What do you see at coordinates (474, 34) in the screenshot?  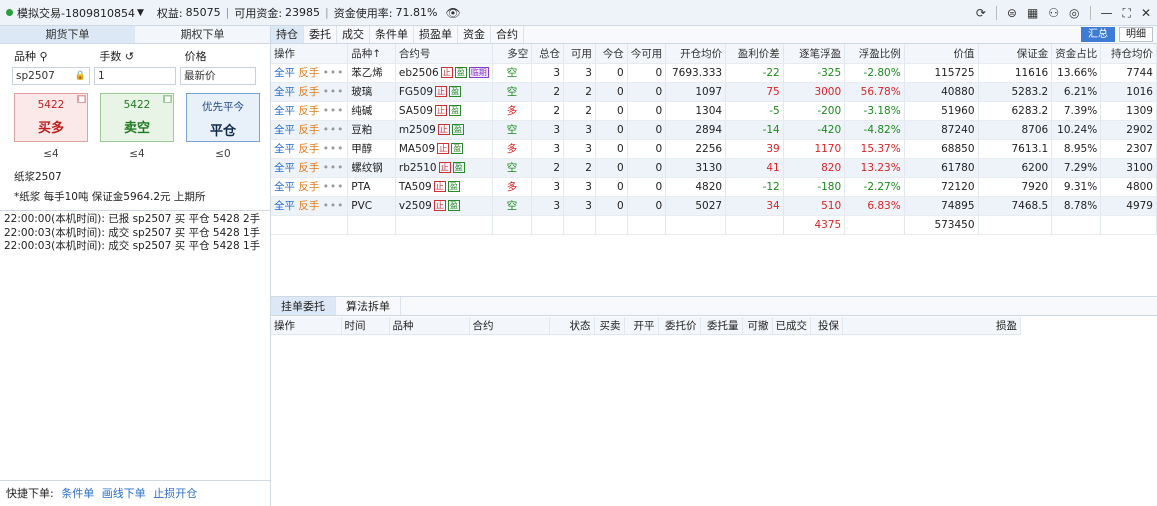 I see `tab-funds: 资金` at bounding box center [474, 34].